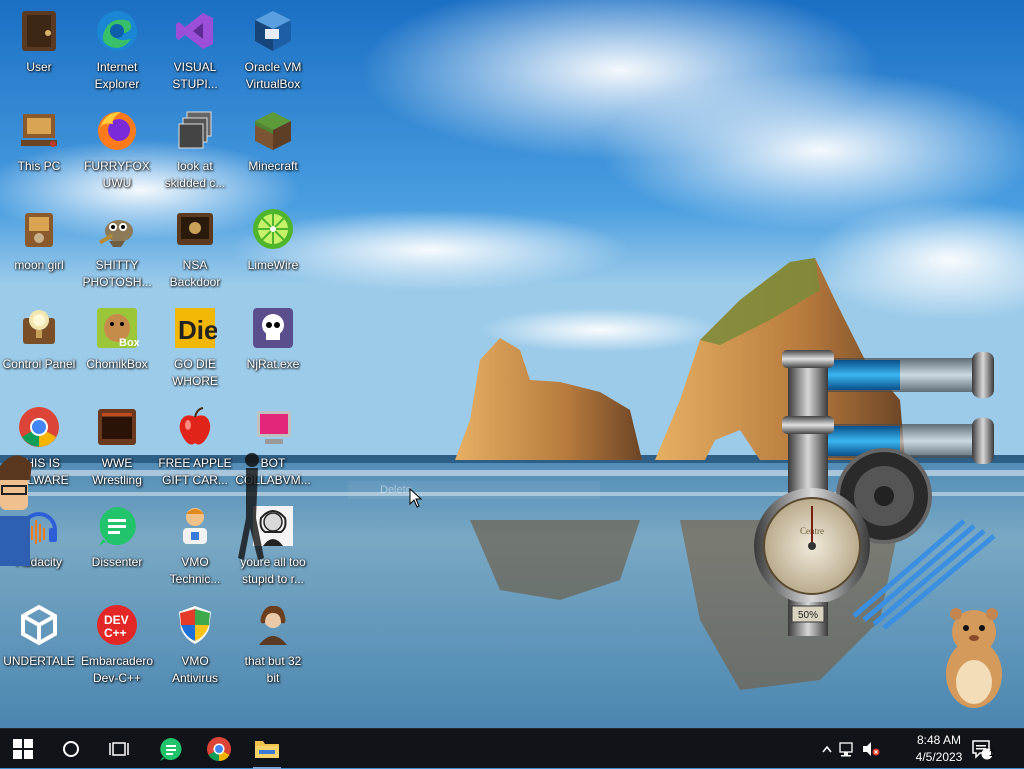 The height and width of the screenshot is (769, 1024). Describe the element at coordinates (975, 659) in the screenshot. I see `hamster-gadget` at that location.